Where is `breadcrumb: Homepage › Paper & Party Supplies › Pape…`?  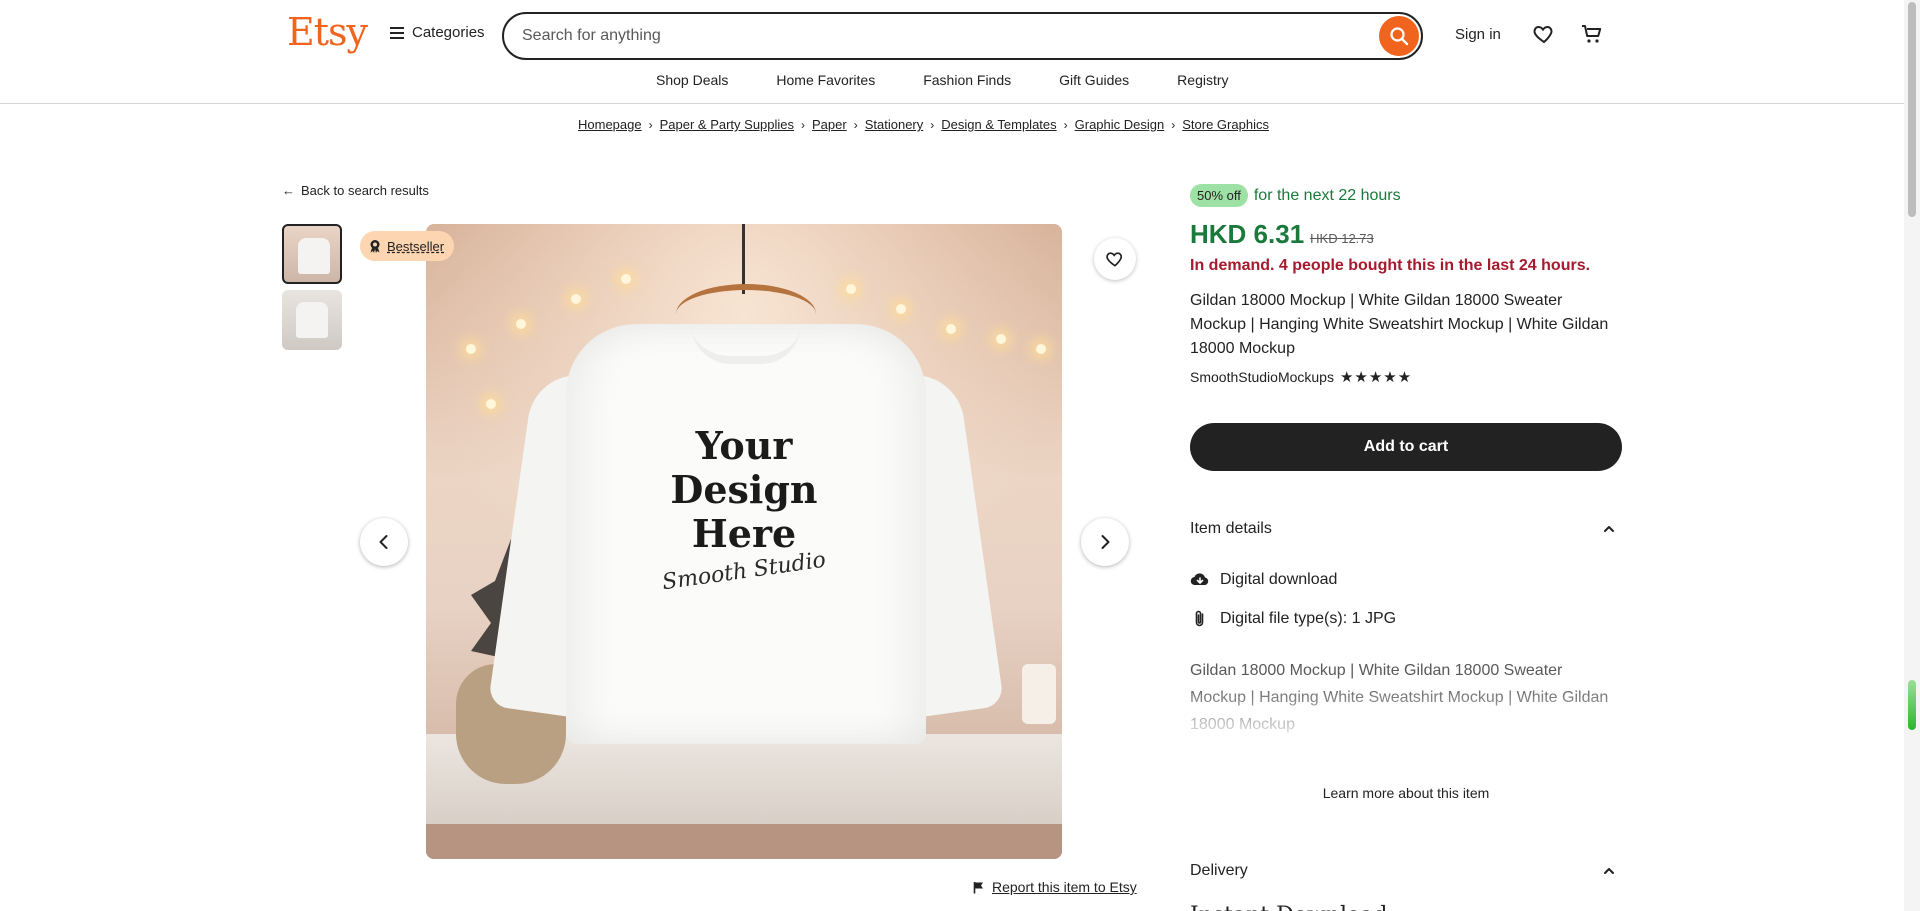 breadcrumb: Homepage › Paper & Party Supplies › Pape… is located at coordinates (923, 124).